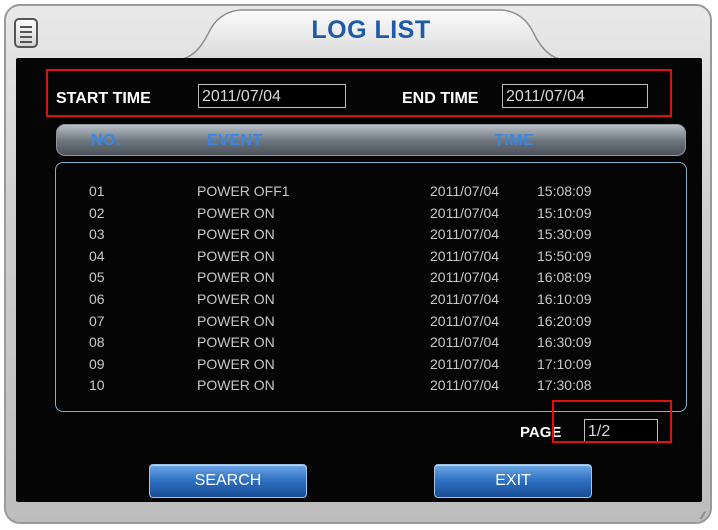 This screenshot has height=530, width=718. I want to click on resize-grip-icon: ⁄⁄⁄, so click(702, 516).